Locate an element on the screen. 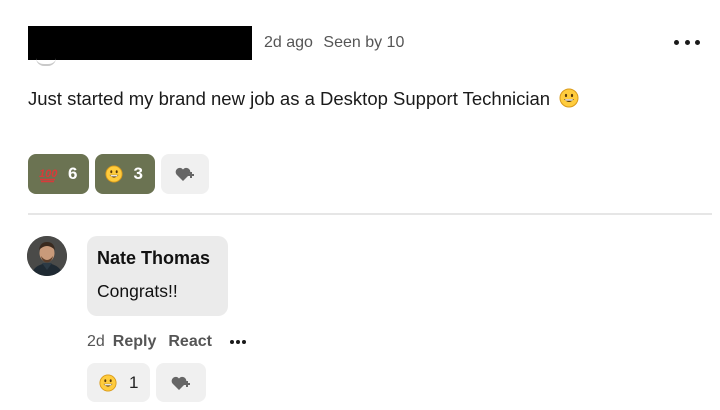 Image resolution: width=720 pixels, height=410 pixels. reaction-grin-button: 3 is located at coordinates (125, 174).